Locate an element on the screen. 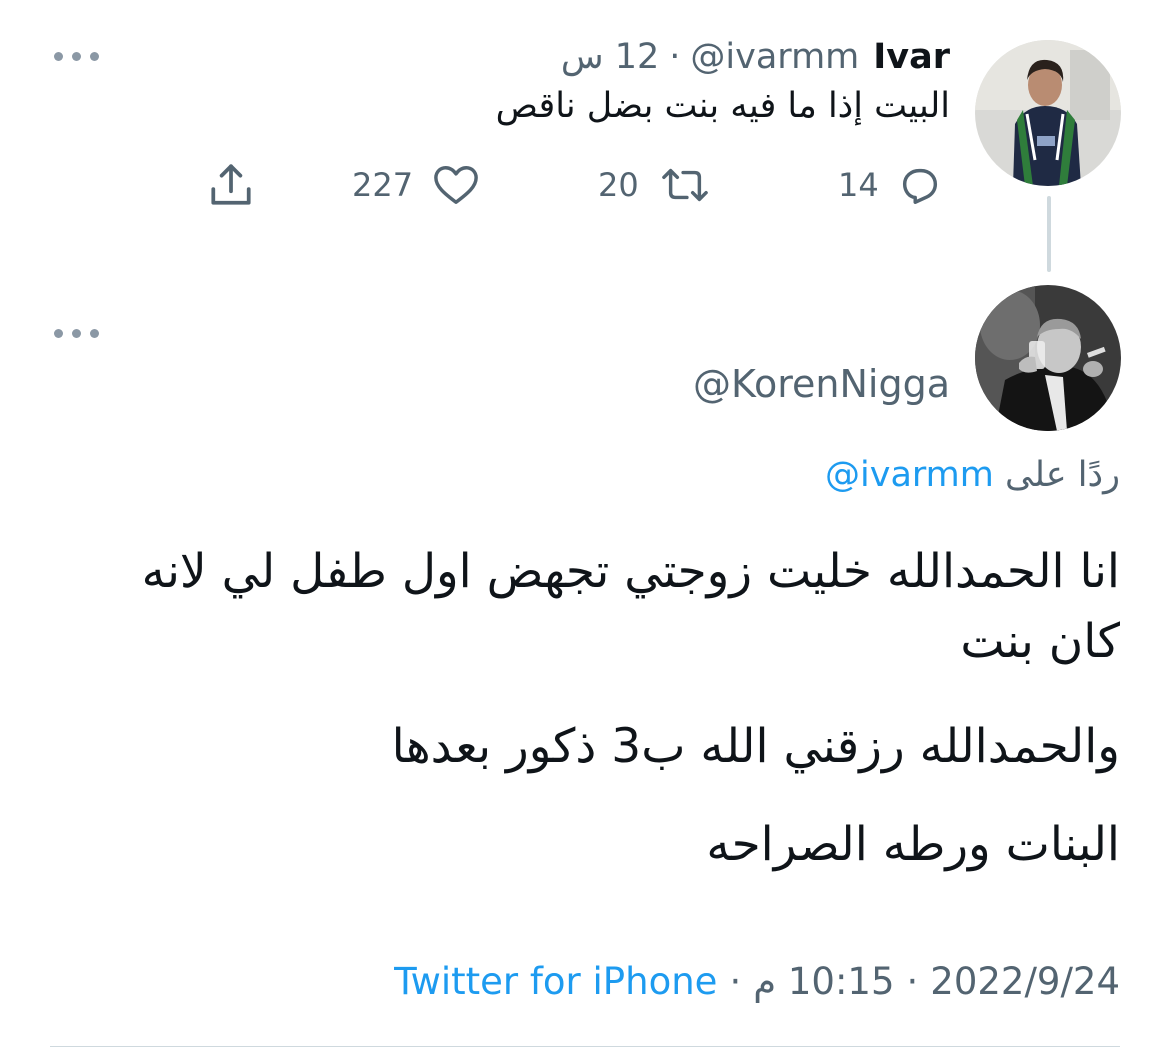 Image resolution: width=1170 pixels, height=1054 pixels. heart-icon is located at coordinates (456, 185).